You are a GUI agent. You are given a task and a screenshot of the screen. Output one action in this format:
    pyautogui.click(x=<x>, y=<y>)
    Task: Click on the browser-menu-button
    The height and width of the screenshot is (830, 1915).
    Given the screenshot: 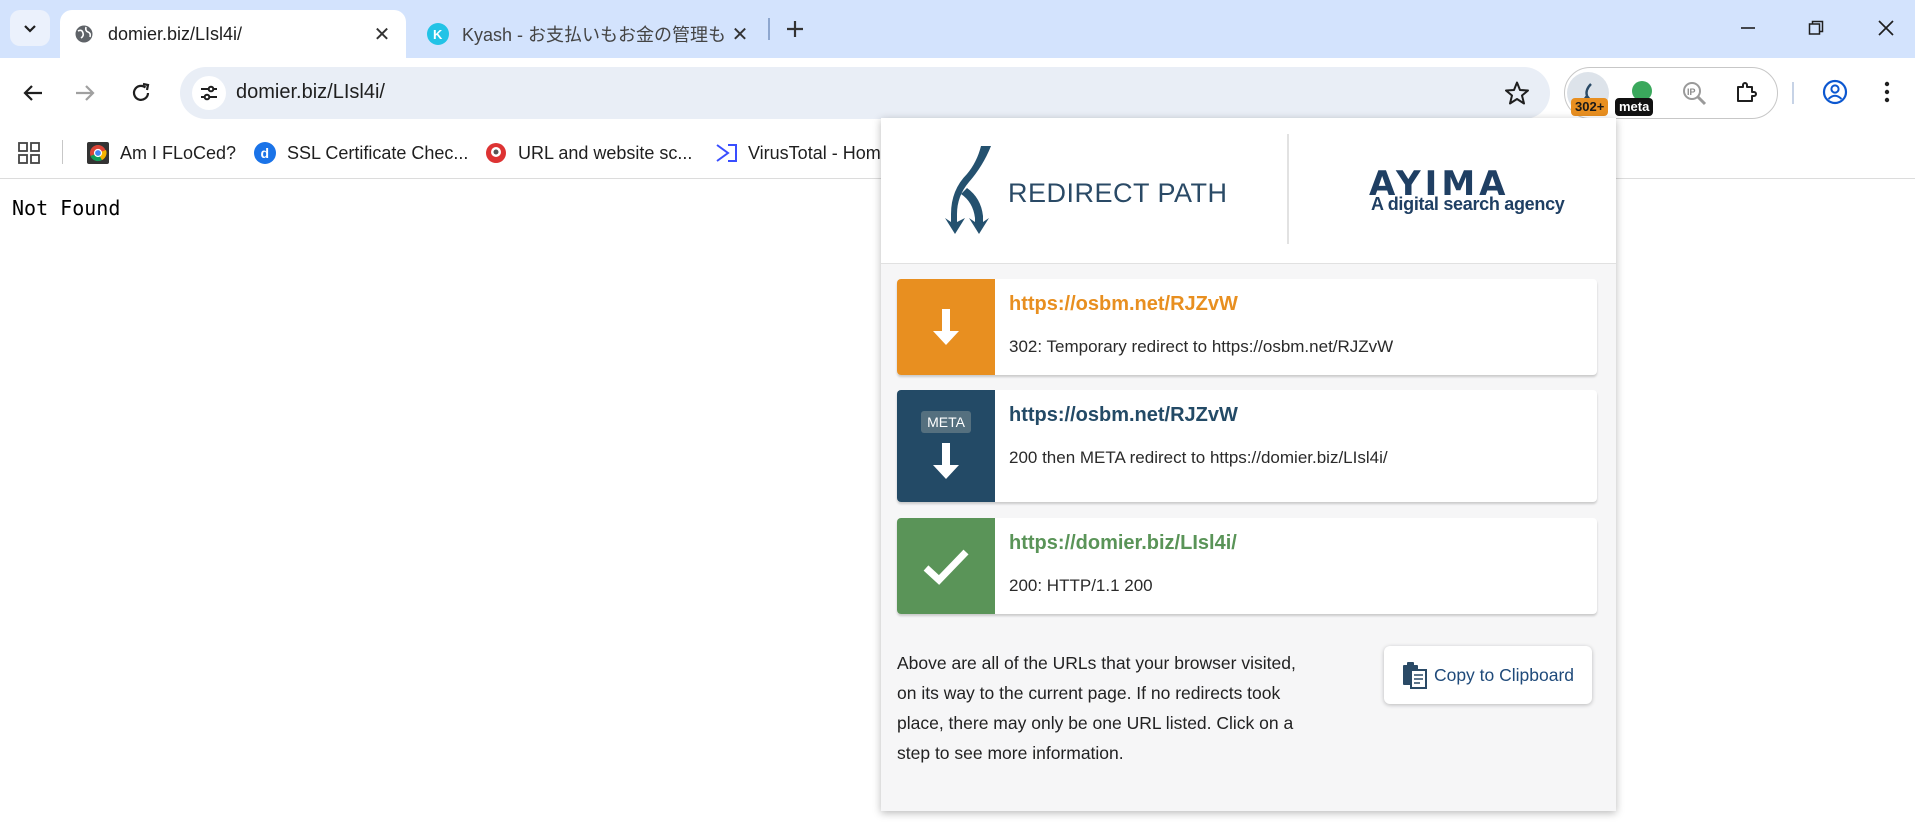 What is the action you would take?
    pyautogui.click(x=1887, y=92)
    